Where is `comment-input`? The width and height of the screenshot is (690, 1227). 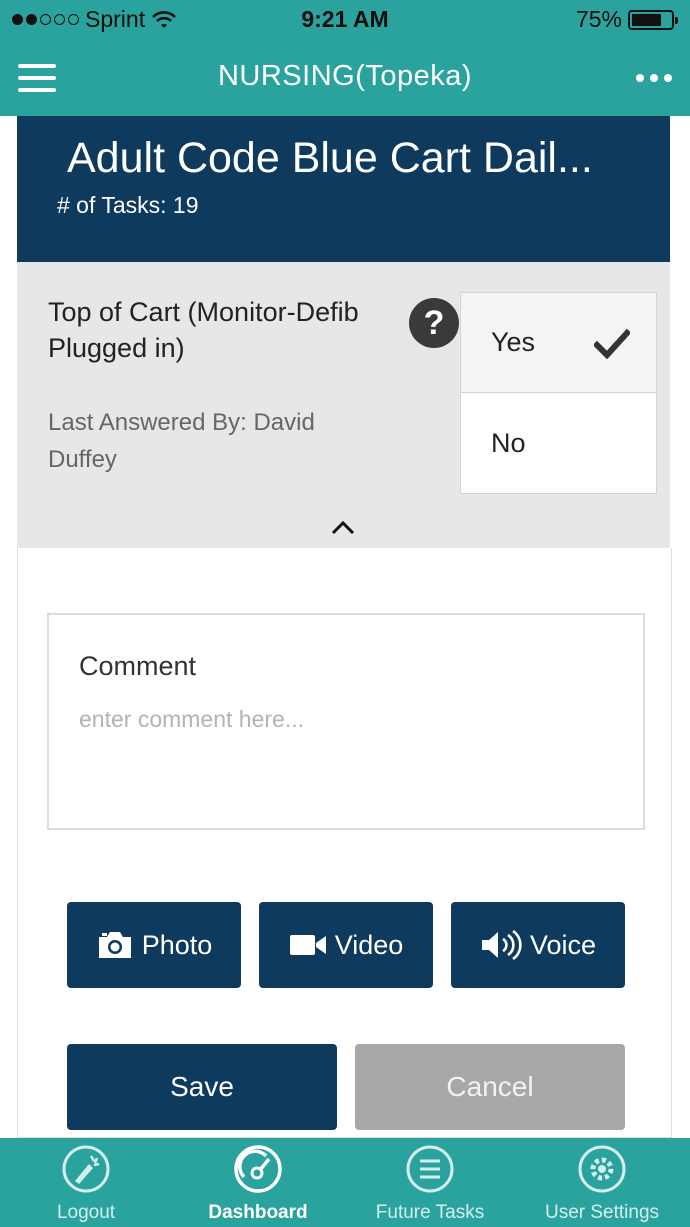
comment-input is located at coordinates (344, 719).